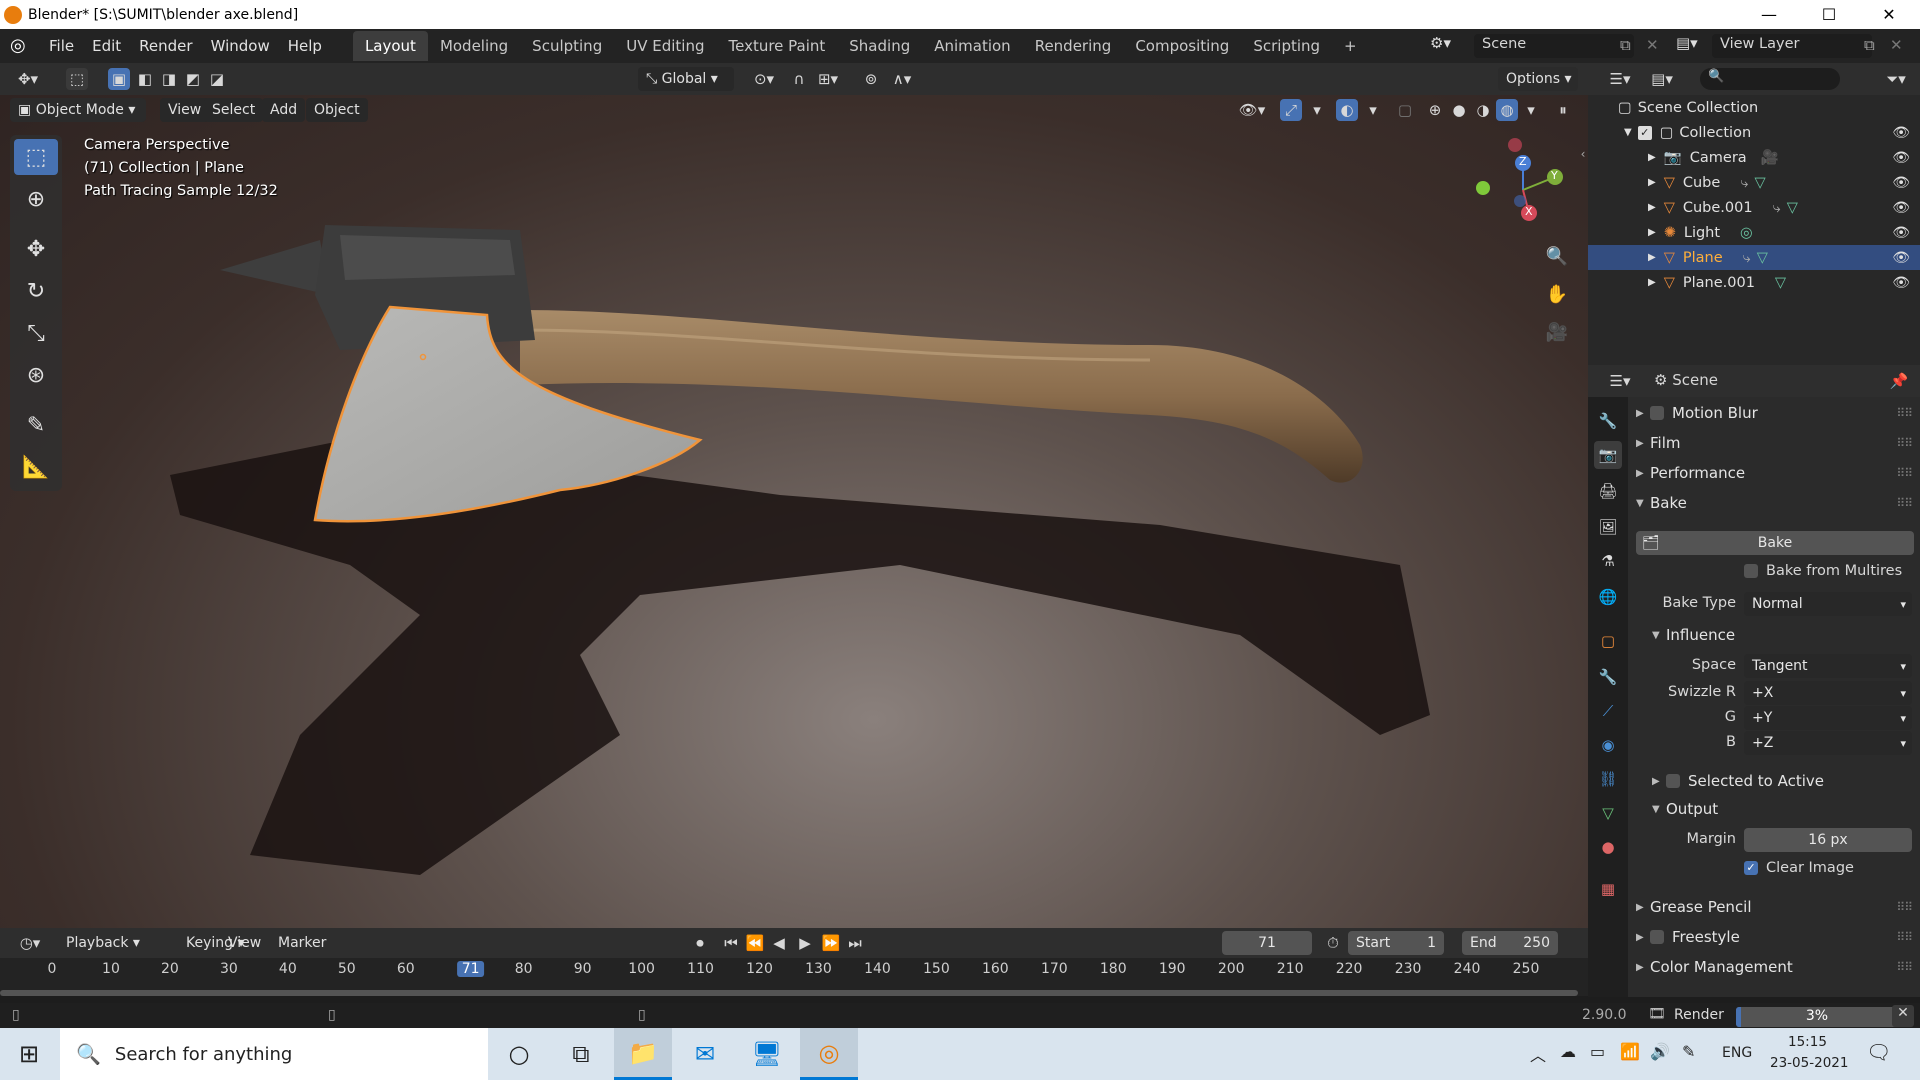  Describe the element at coordinates (1608, 491) in the screenshot. I see `output-tab-icon: 🖨` at that location.